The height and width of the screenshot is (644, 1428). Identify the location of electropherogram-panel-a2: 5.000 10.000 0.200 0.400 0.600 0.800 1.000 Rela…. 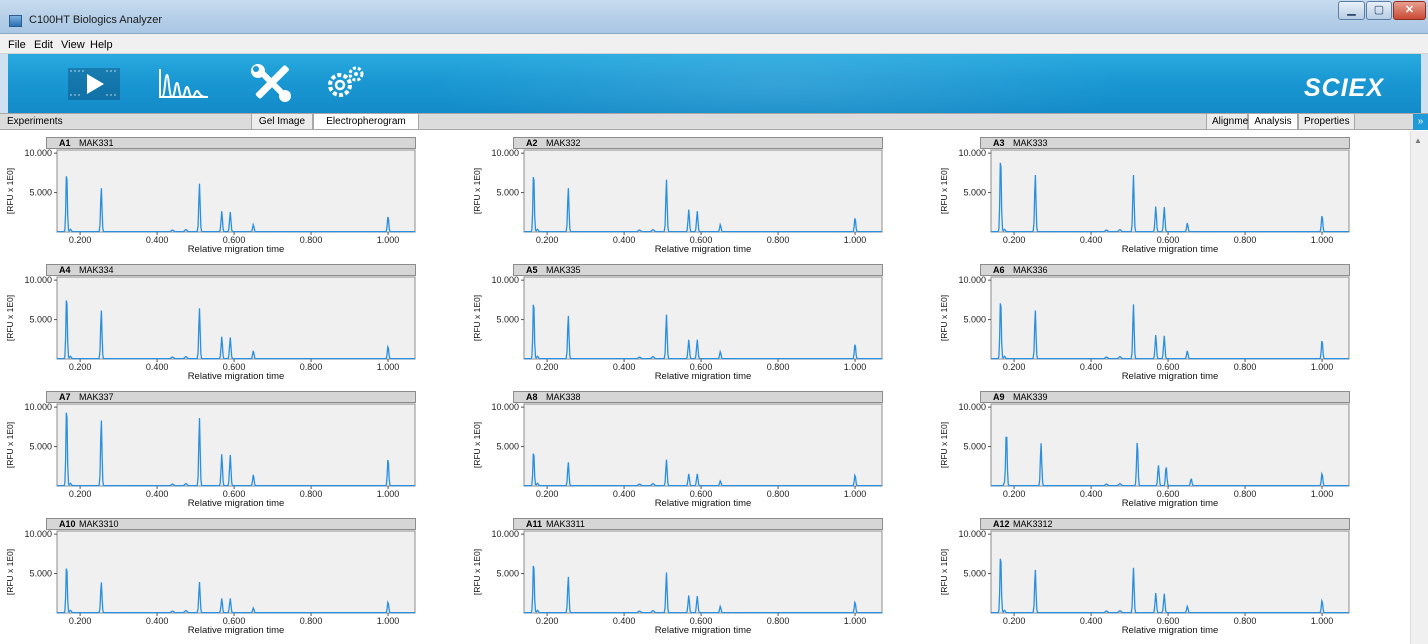
(676, 198).